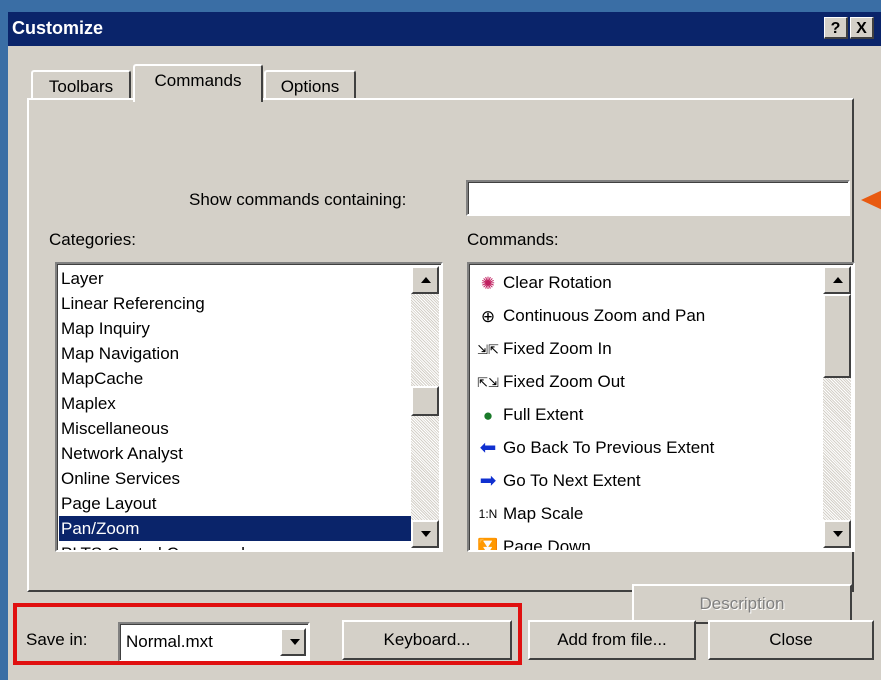  Describe the element at coordinates (82, 278) in the screenshot. I see `list-item: Layer` at that location.